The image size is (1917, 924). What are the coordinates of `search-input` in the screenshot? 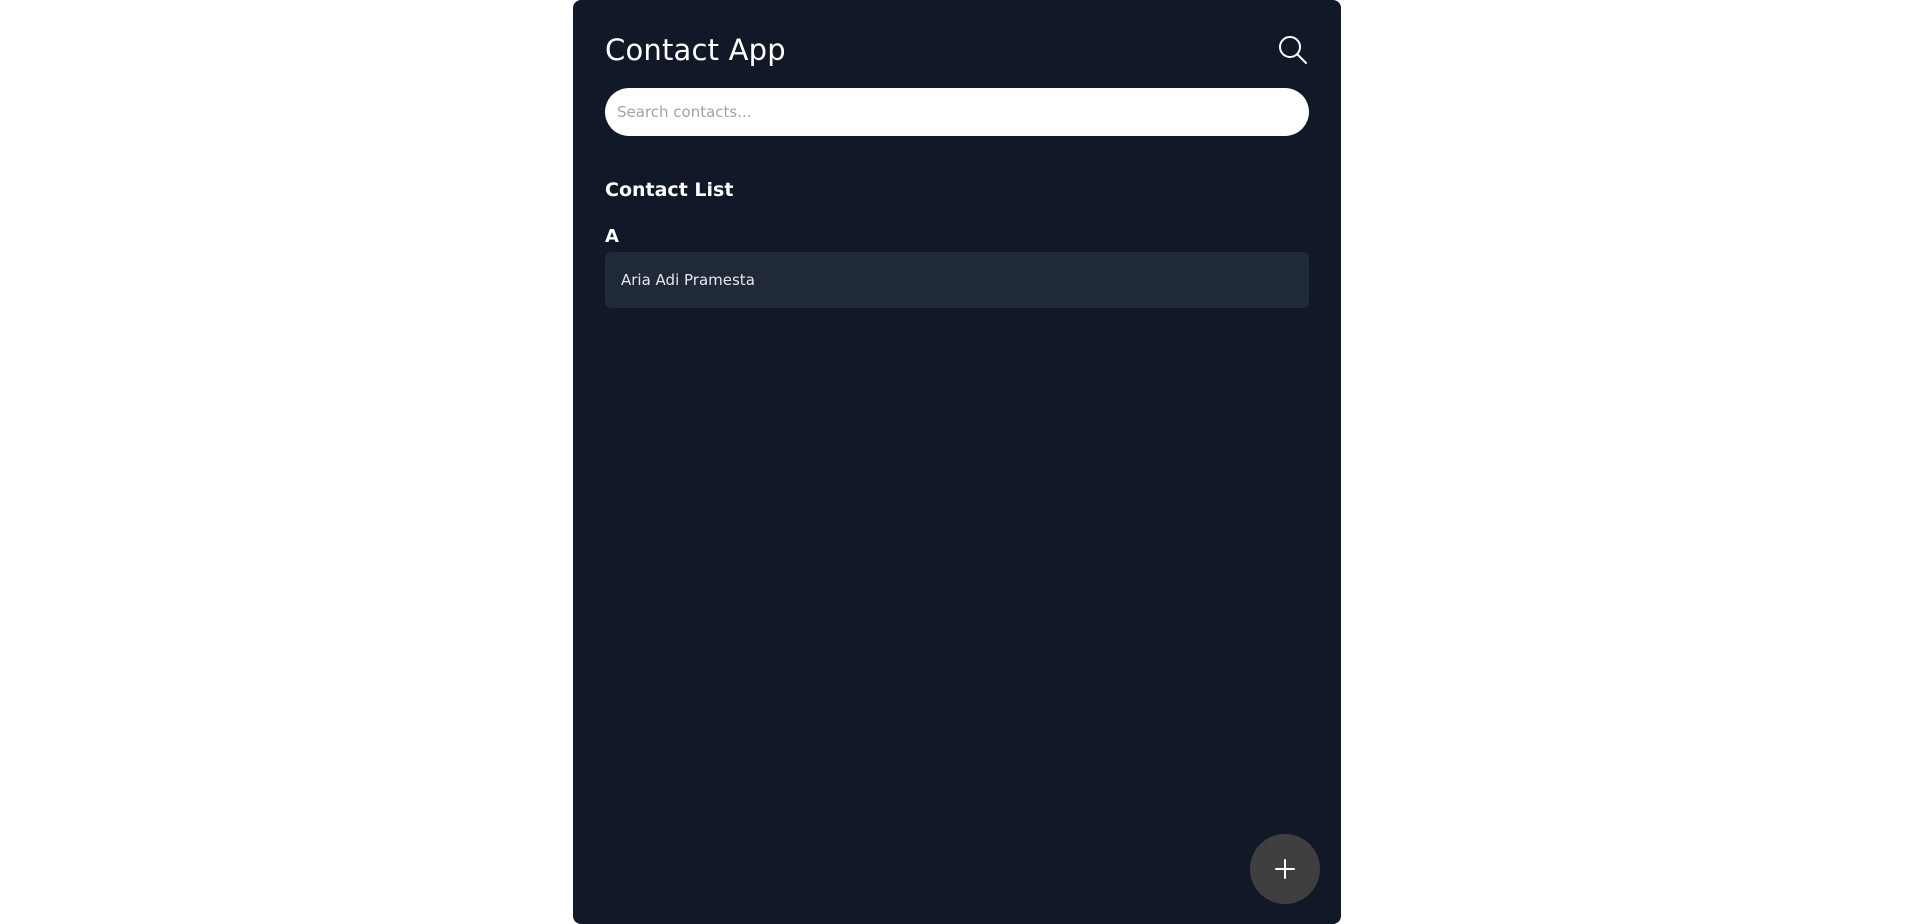 It's located at (957, 112).